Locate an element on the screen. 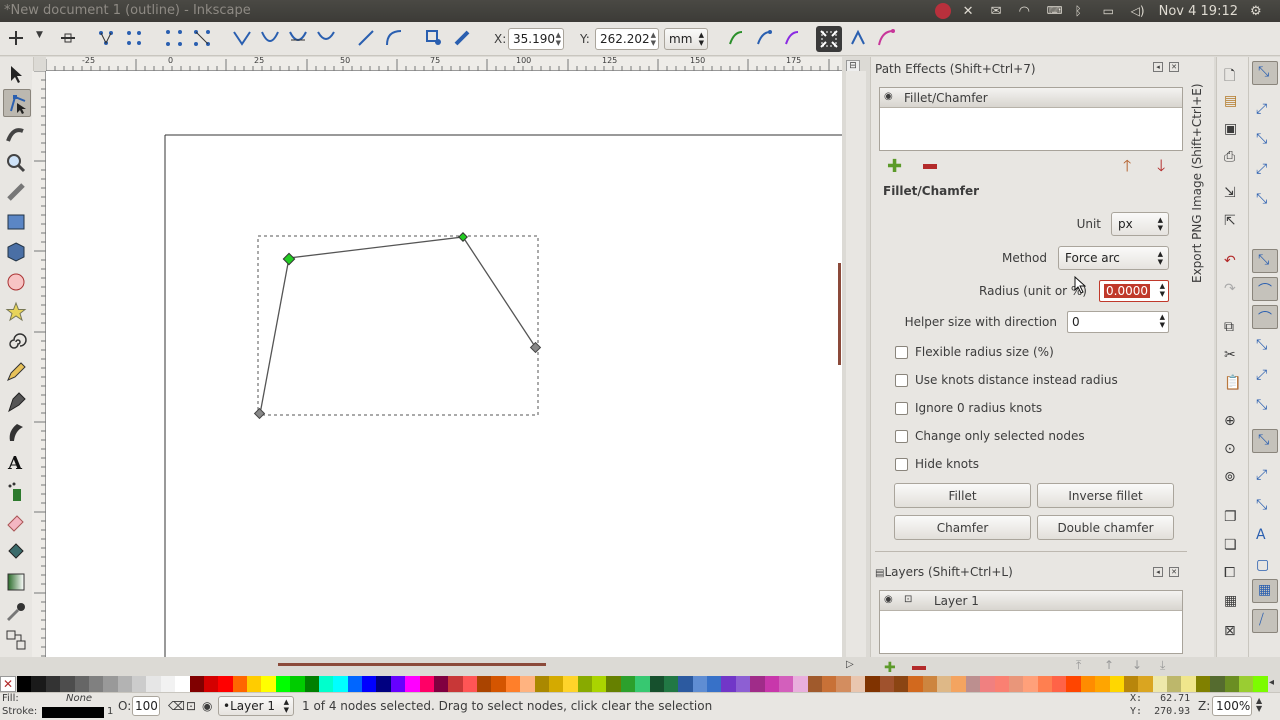 The width and height of the screenshot is (1280, 720). arrow-icon: ⌫ is located at coordinates (176, 706).